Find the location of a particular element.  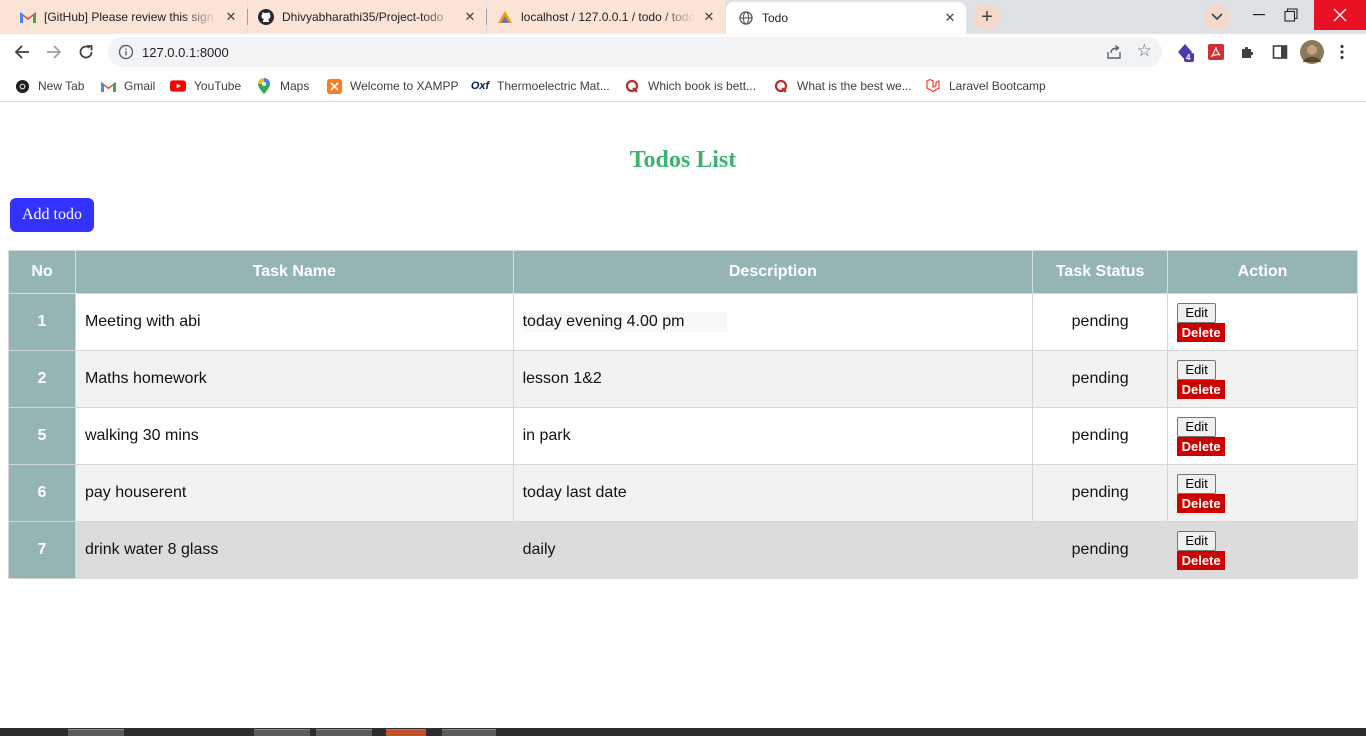

bookmark-label: Welcome to XAMPP is located at coordinates (404, 86).